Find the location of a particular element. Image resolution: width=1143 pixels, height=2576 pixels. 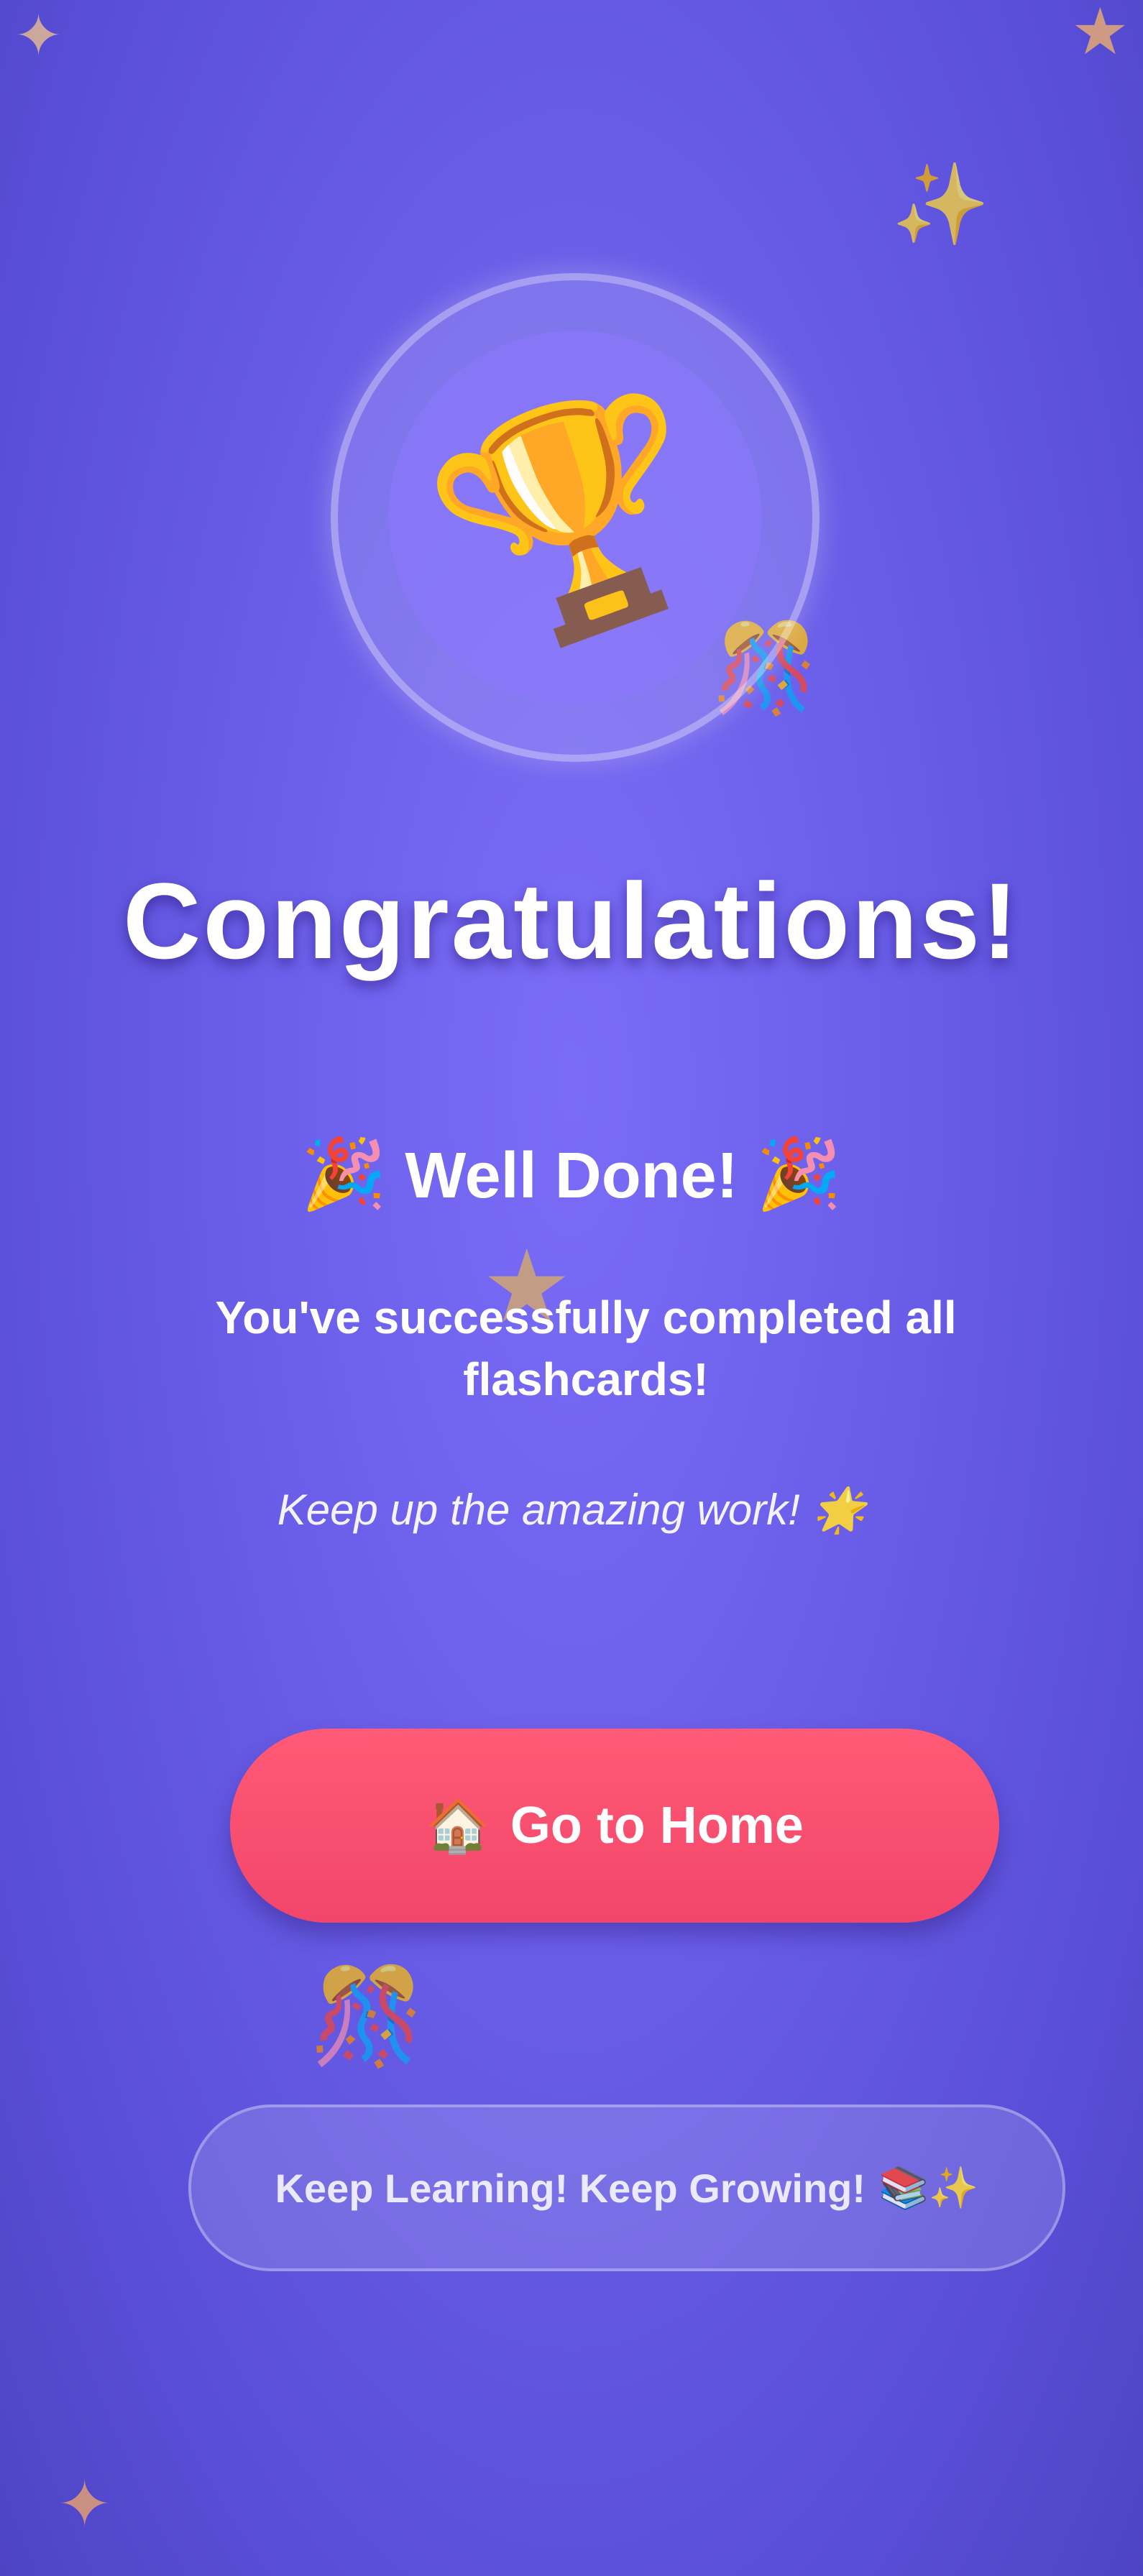

star-icon: ★ is located at coordinates (1100, 34).